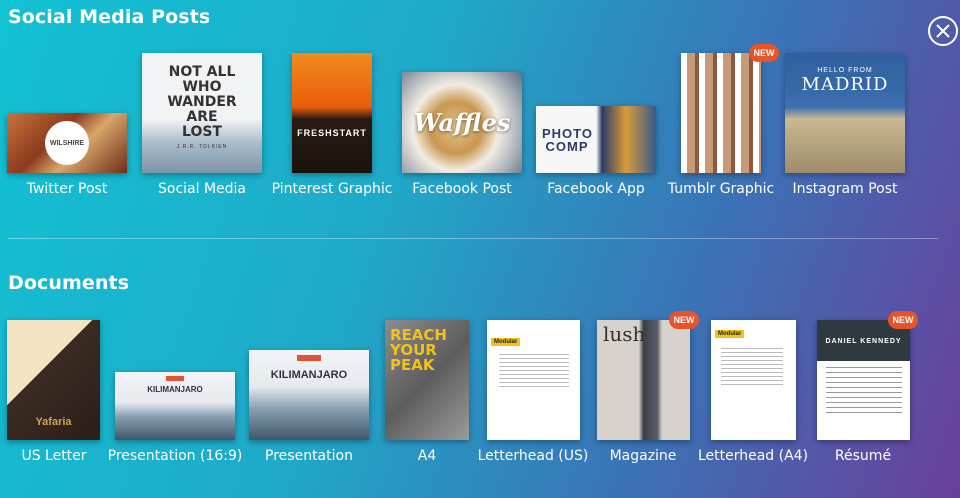  Describe the element at coordinates (175, 456) in the screenshot. I see `presentation-16-9-label: Presentation (16:9)` at that location.